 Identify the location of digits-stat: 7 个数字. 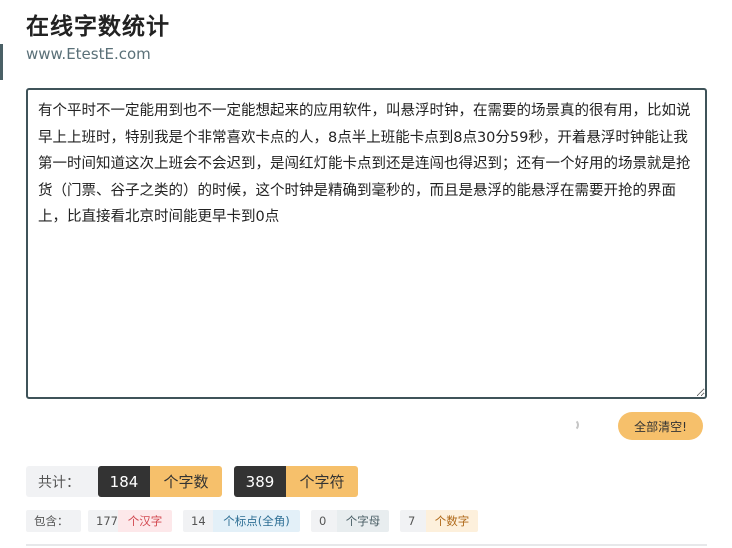
(439, 521).